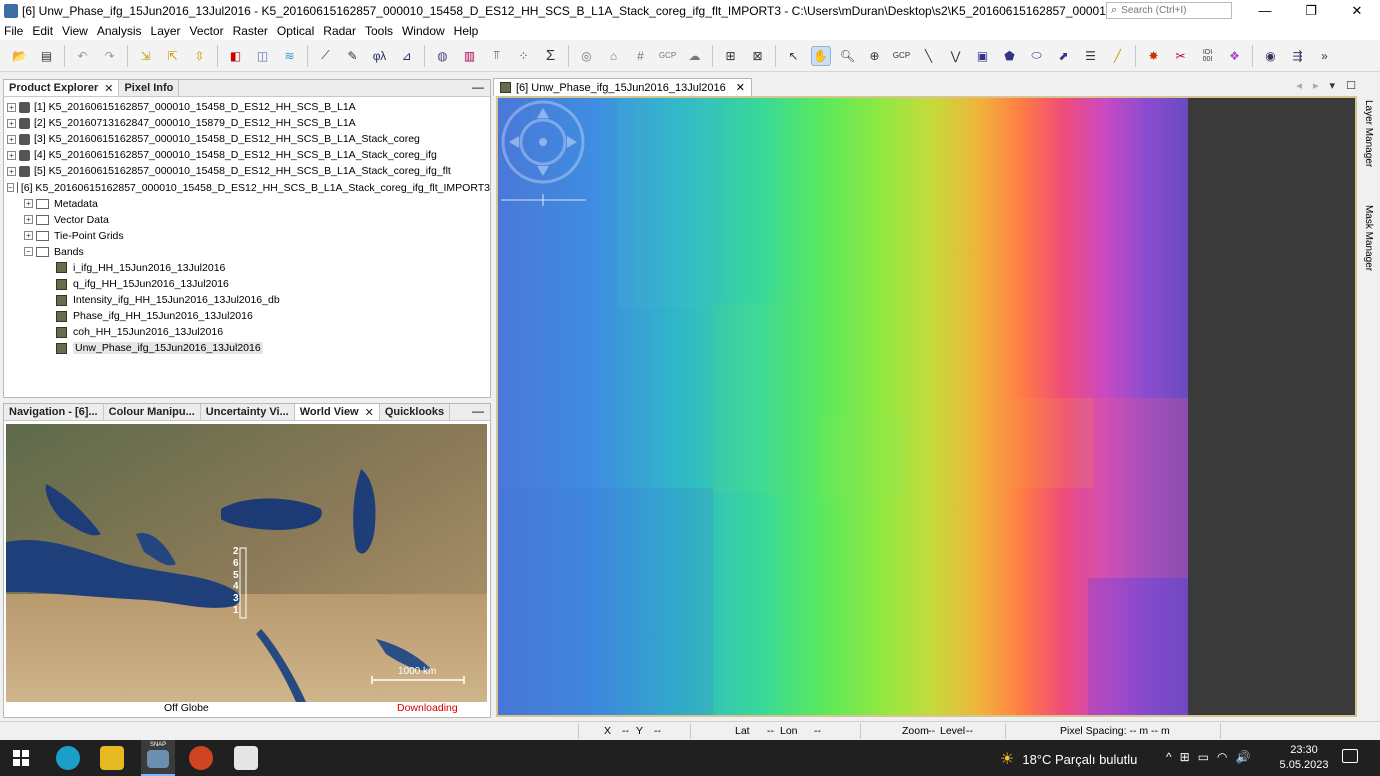  What do you see at coordinates (551, 56) in the screenshot?
I see `sum-icon: Σ` at bounding box center [551, 56].